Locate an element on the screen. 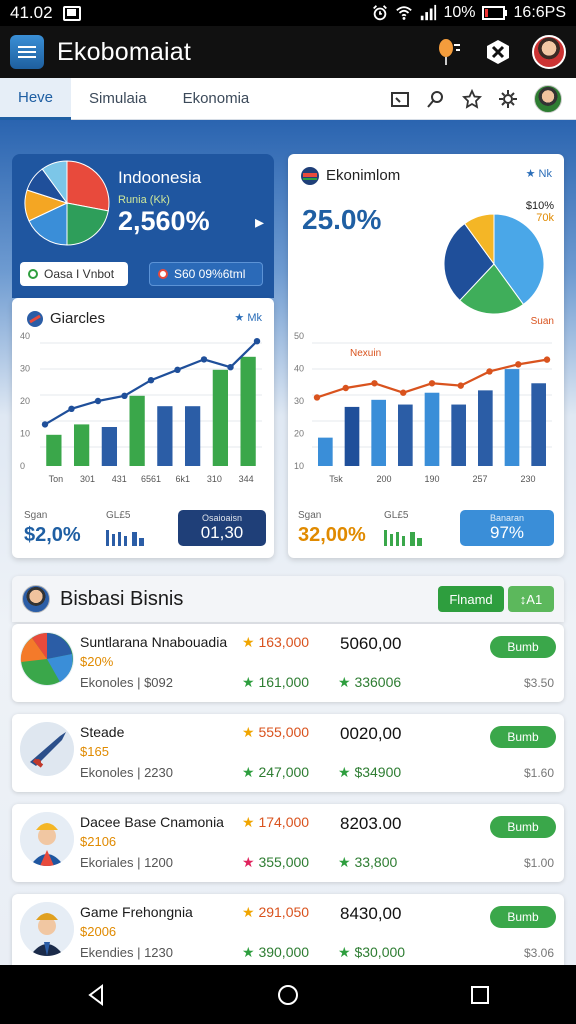  pie-chart-icon is located at coordinates (46, 659).